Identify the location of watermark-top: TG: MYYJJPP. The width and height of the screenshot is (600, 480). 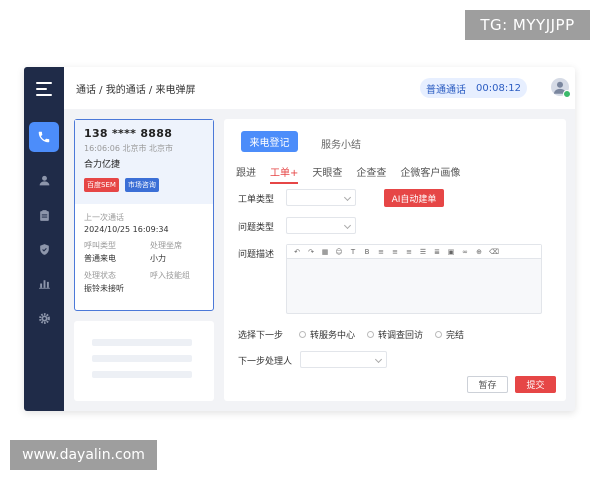
(527, 25).